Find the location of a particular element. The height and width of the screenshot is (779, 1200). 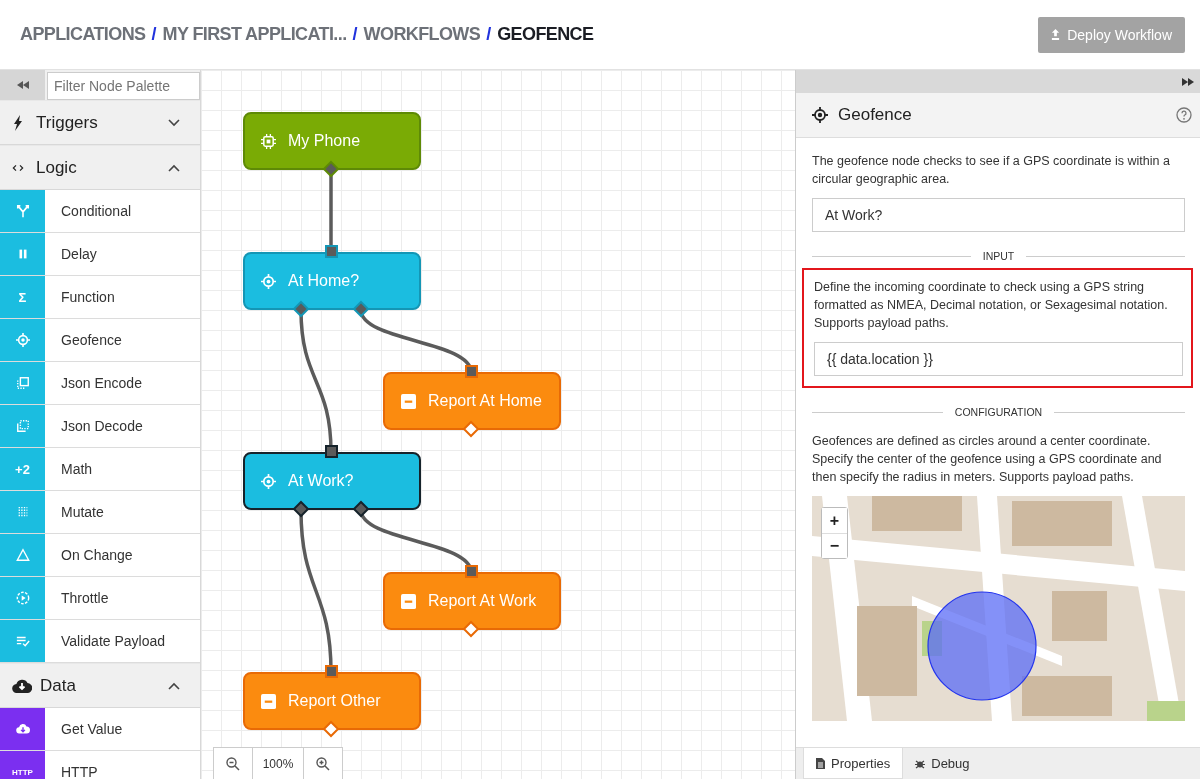

node-type-glyph: HTTP is located at coordinates (22, 772).